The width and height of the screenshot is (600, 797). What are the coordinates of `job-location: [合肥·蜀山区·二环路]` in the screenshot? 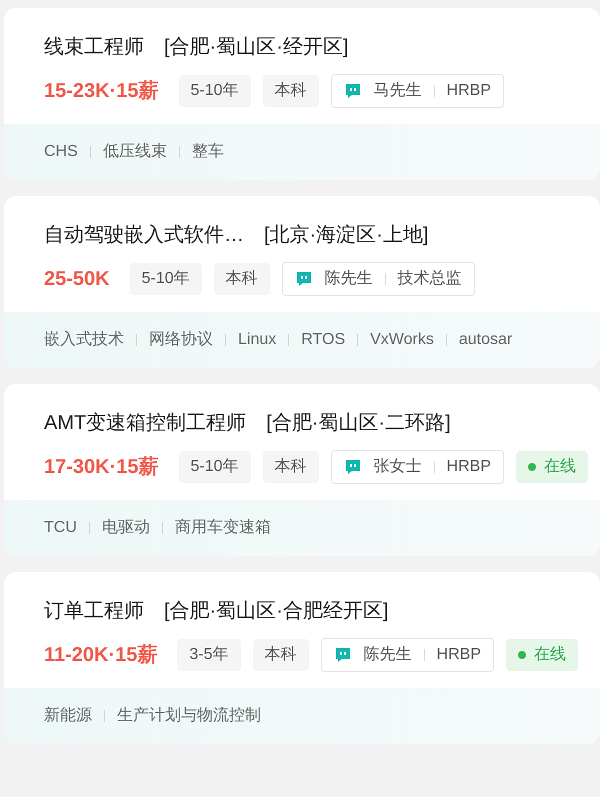 It's located at (358, 423).